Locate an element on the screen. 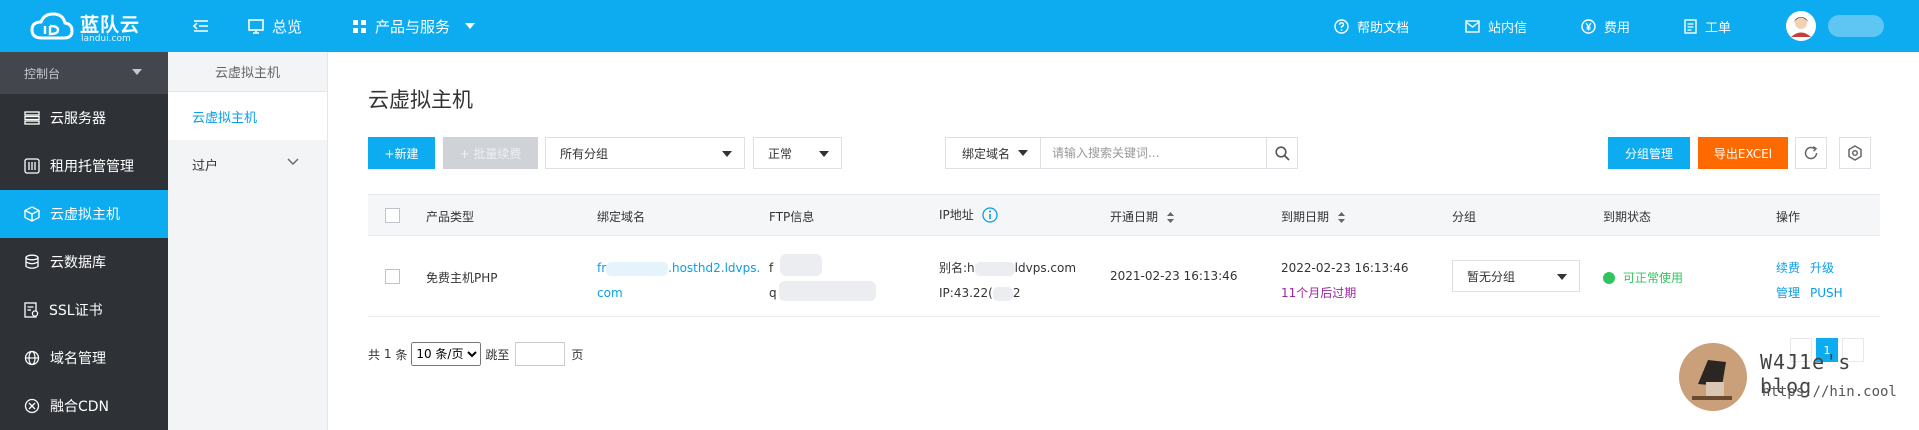 The image size is (1919, 430). search-icon is located at coordinates (1282, 153).